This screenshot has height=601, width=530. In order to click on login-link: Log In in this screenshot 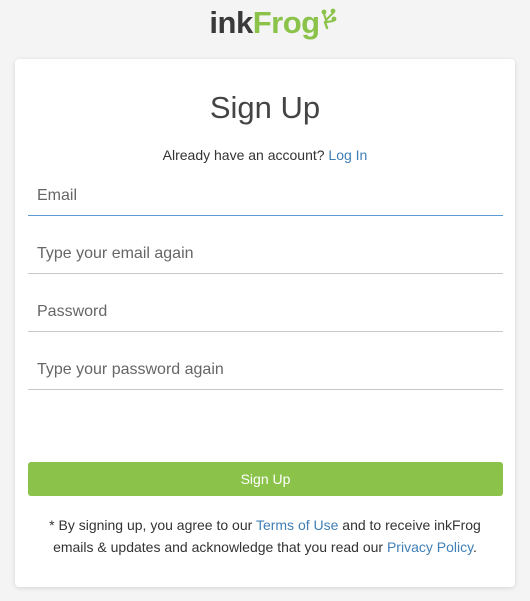, I will do `click(347, 155)`.